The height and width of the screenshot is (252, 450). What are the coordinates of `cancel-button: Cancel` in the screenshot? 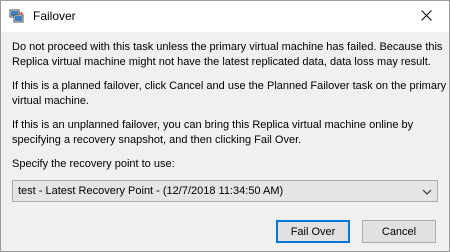 It's located at (399, 231).